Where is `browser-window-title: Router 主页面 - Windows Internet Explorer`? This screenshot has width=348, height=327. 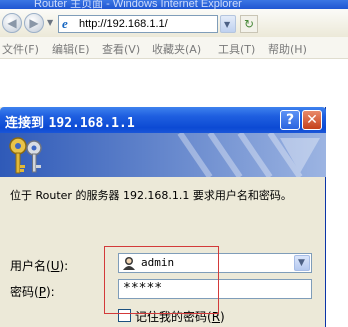 browser-window-title: Router 主页面 - Windows Internet Explorer is located at coordinates (138, 4).